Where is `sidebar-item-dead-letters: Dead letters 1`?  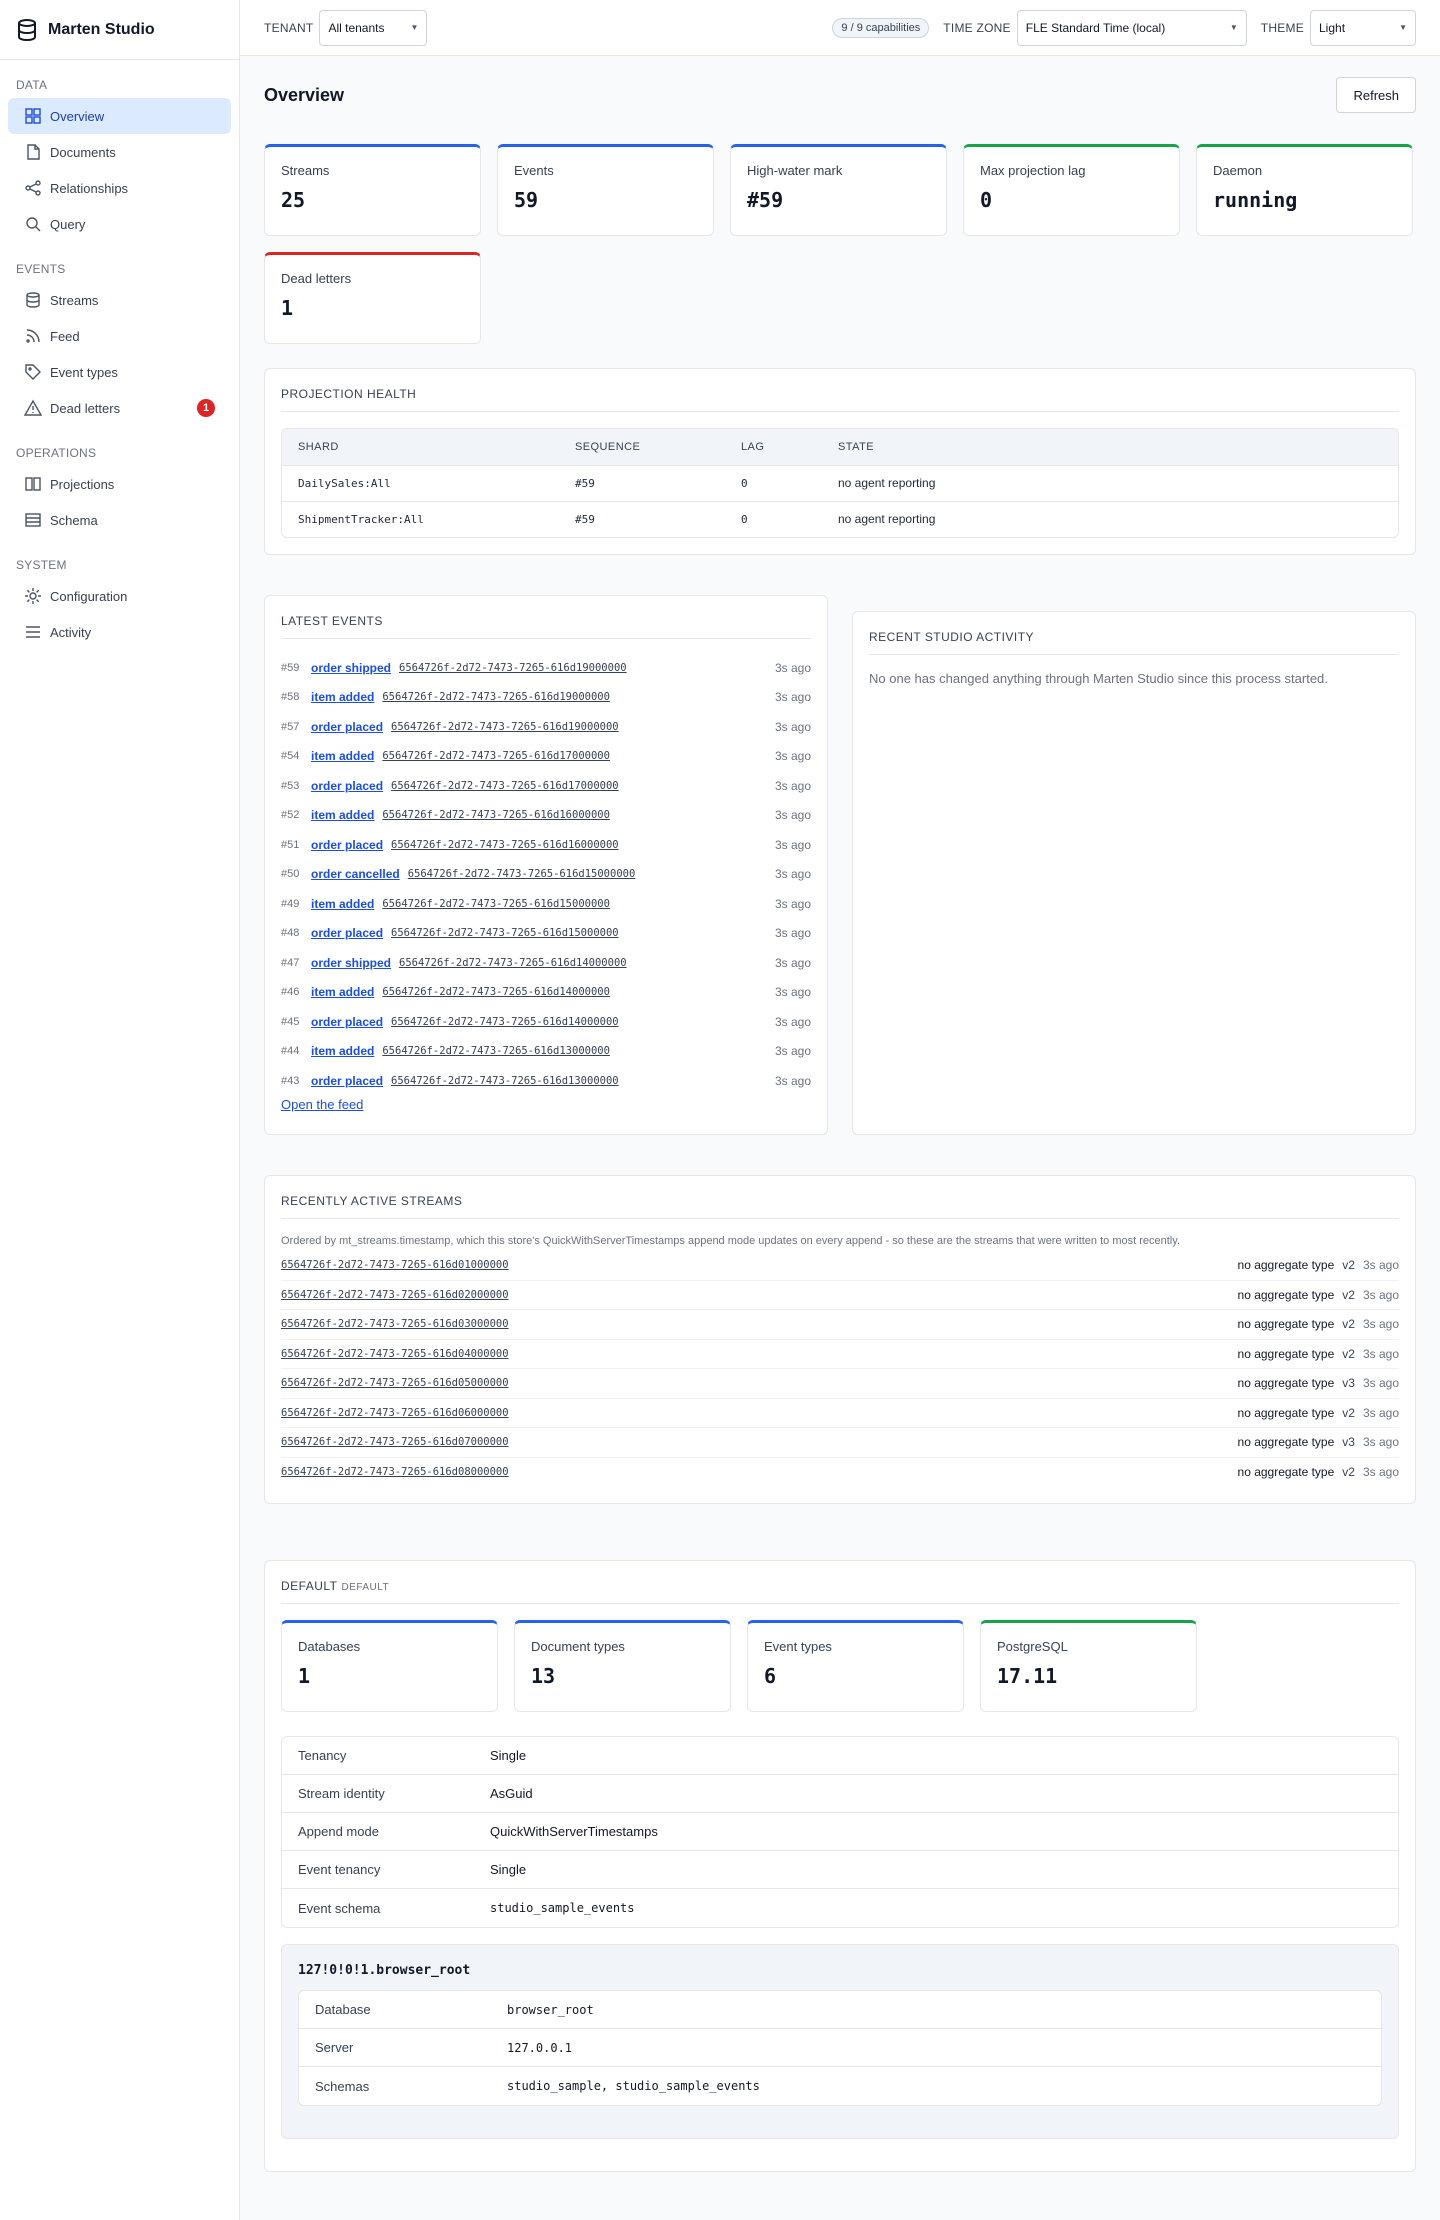 sidebar-item-dead-letters: Dead letters 1 is located at coordinates (119, 408).